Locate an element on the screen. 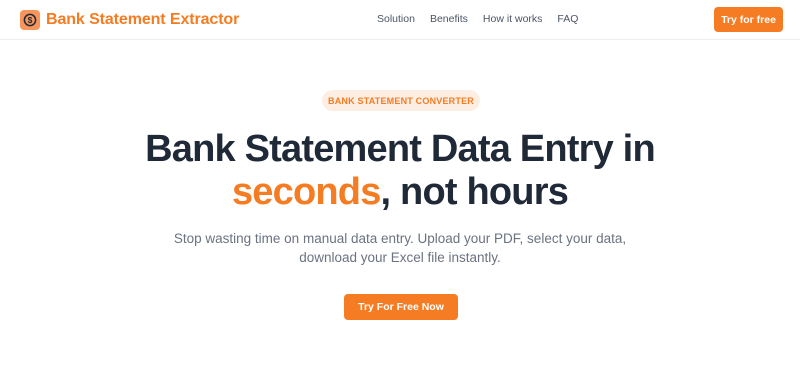 The image size is (800, 370). headline-accent: seconds is located at coordinates (306, 192).